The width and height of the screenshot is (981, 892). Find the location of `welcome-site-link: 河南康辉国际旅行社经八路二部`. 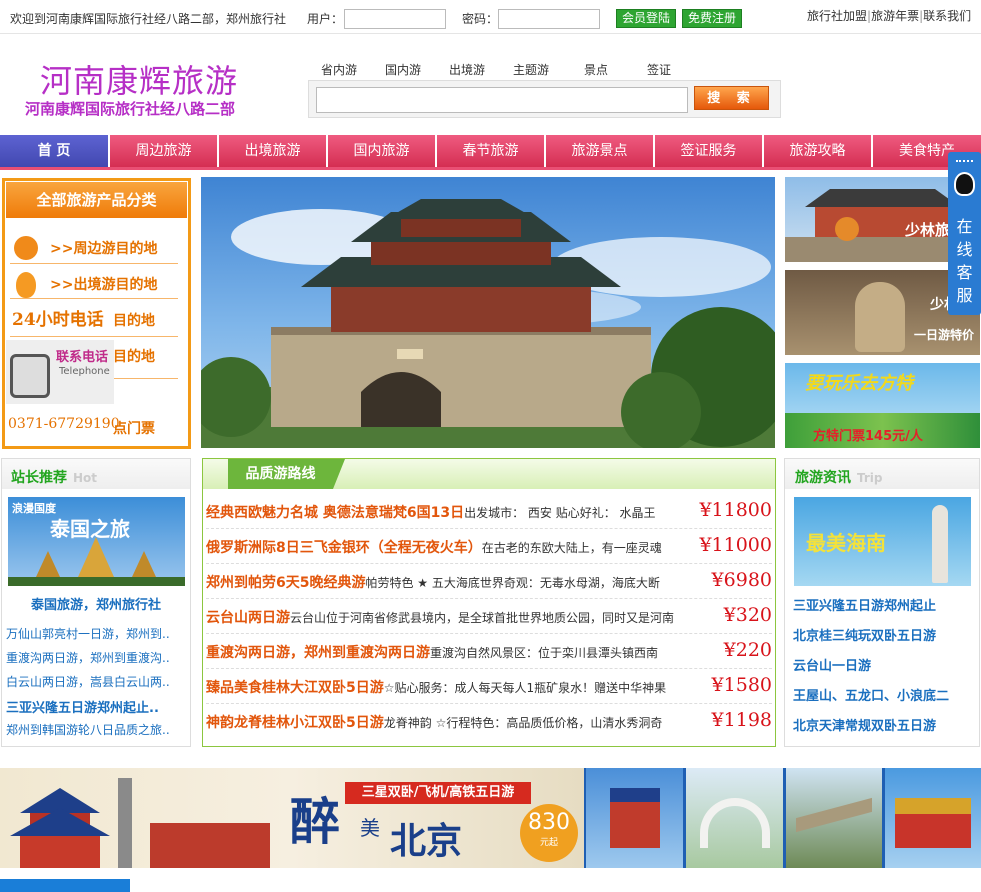

welcome-site-link: 河南康辉国际旅行社经八路二部 is located at coordinates (130, 19).